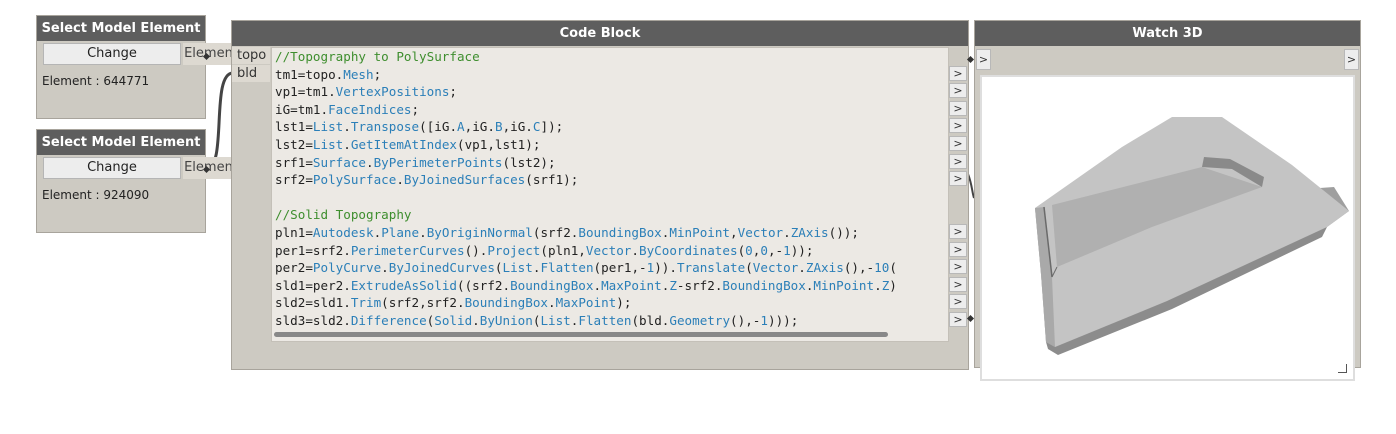  Describe the element at coordinates (610, 198) in the screenshot. I see `code-line` at that location.